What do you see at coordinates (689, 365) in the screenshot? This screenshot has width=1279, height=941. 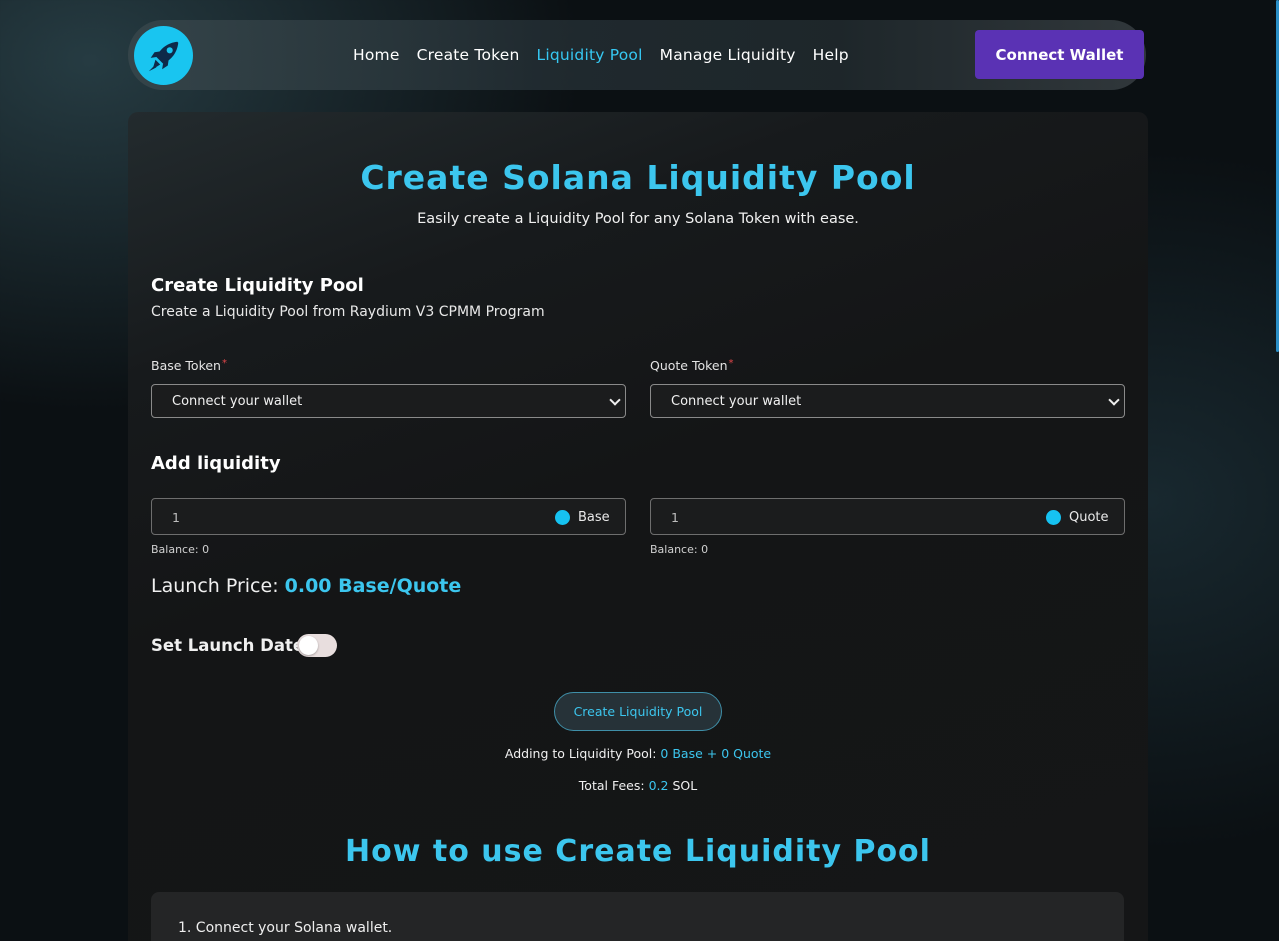 I see `quote-token-label-text: Quote Token` at bounding box center [689, 365].